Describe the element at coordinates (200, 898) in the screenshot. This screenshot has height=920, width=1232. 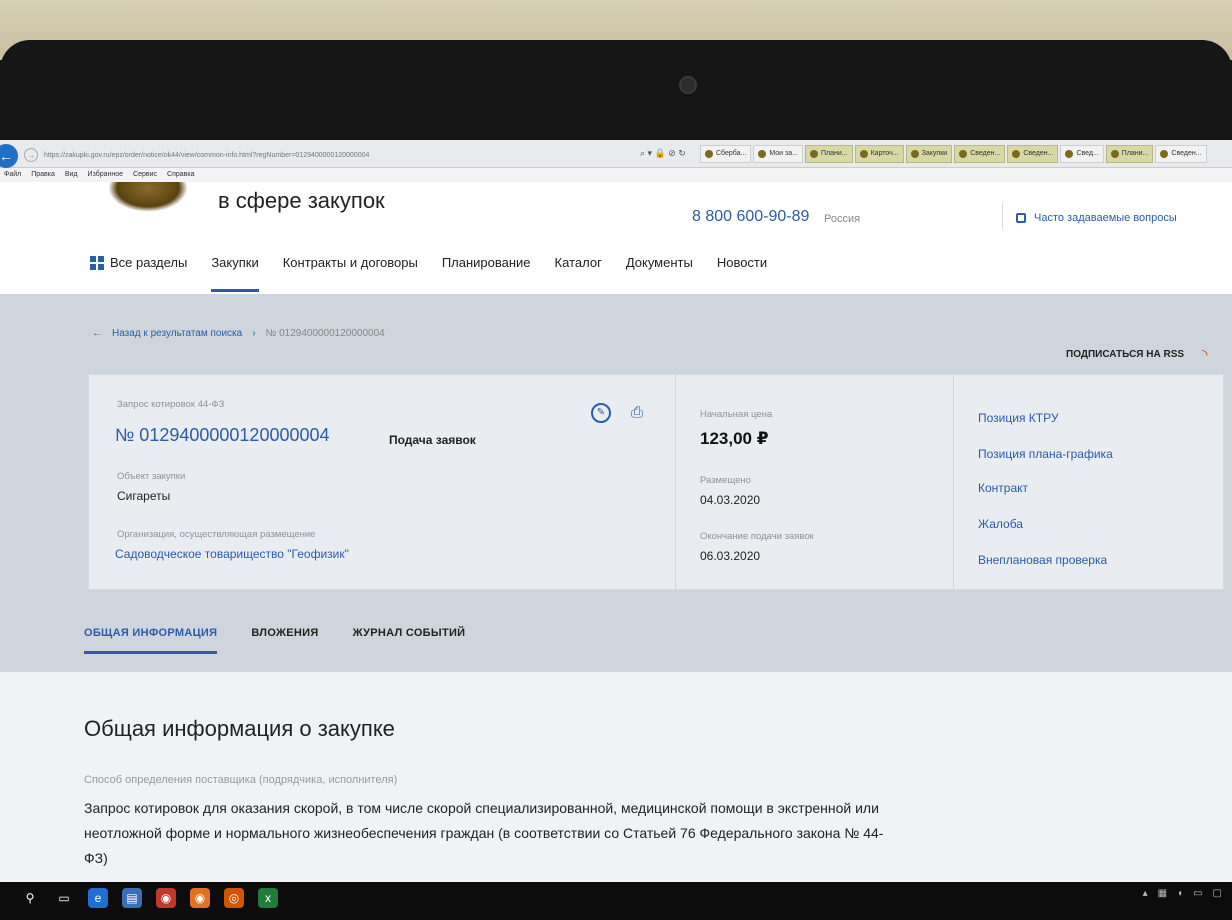
I see `firefox-icon: ◉` at that location.